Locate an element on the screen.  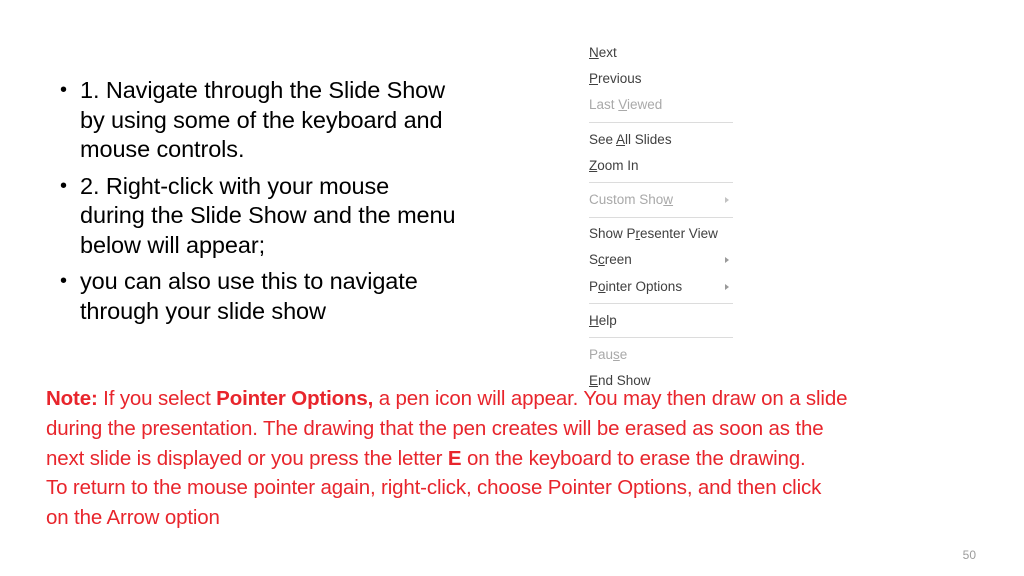
menu-item-see-all-slides: See All Slides is located at coordinates (659, 140).